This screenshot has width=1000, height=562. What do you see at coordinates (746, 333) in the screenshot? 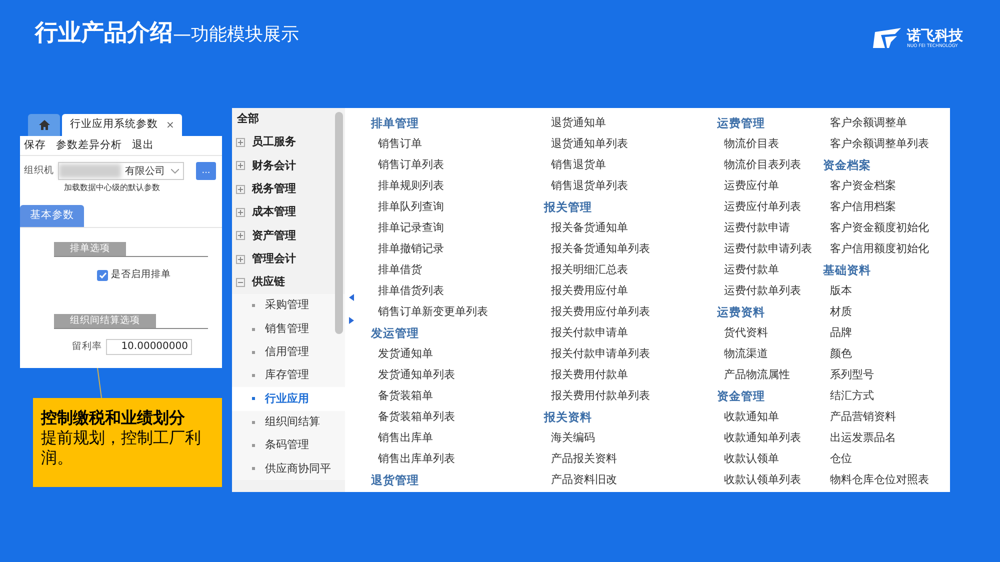
I see `module-link: 货代资料` at bounding box center [746, 333].